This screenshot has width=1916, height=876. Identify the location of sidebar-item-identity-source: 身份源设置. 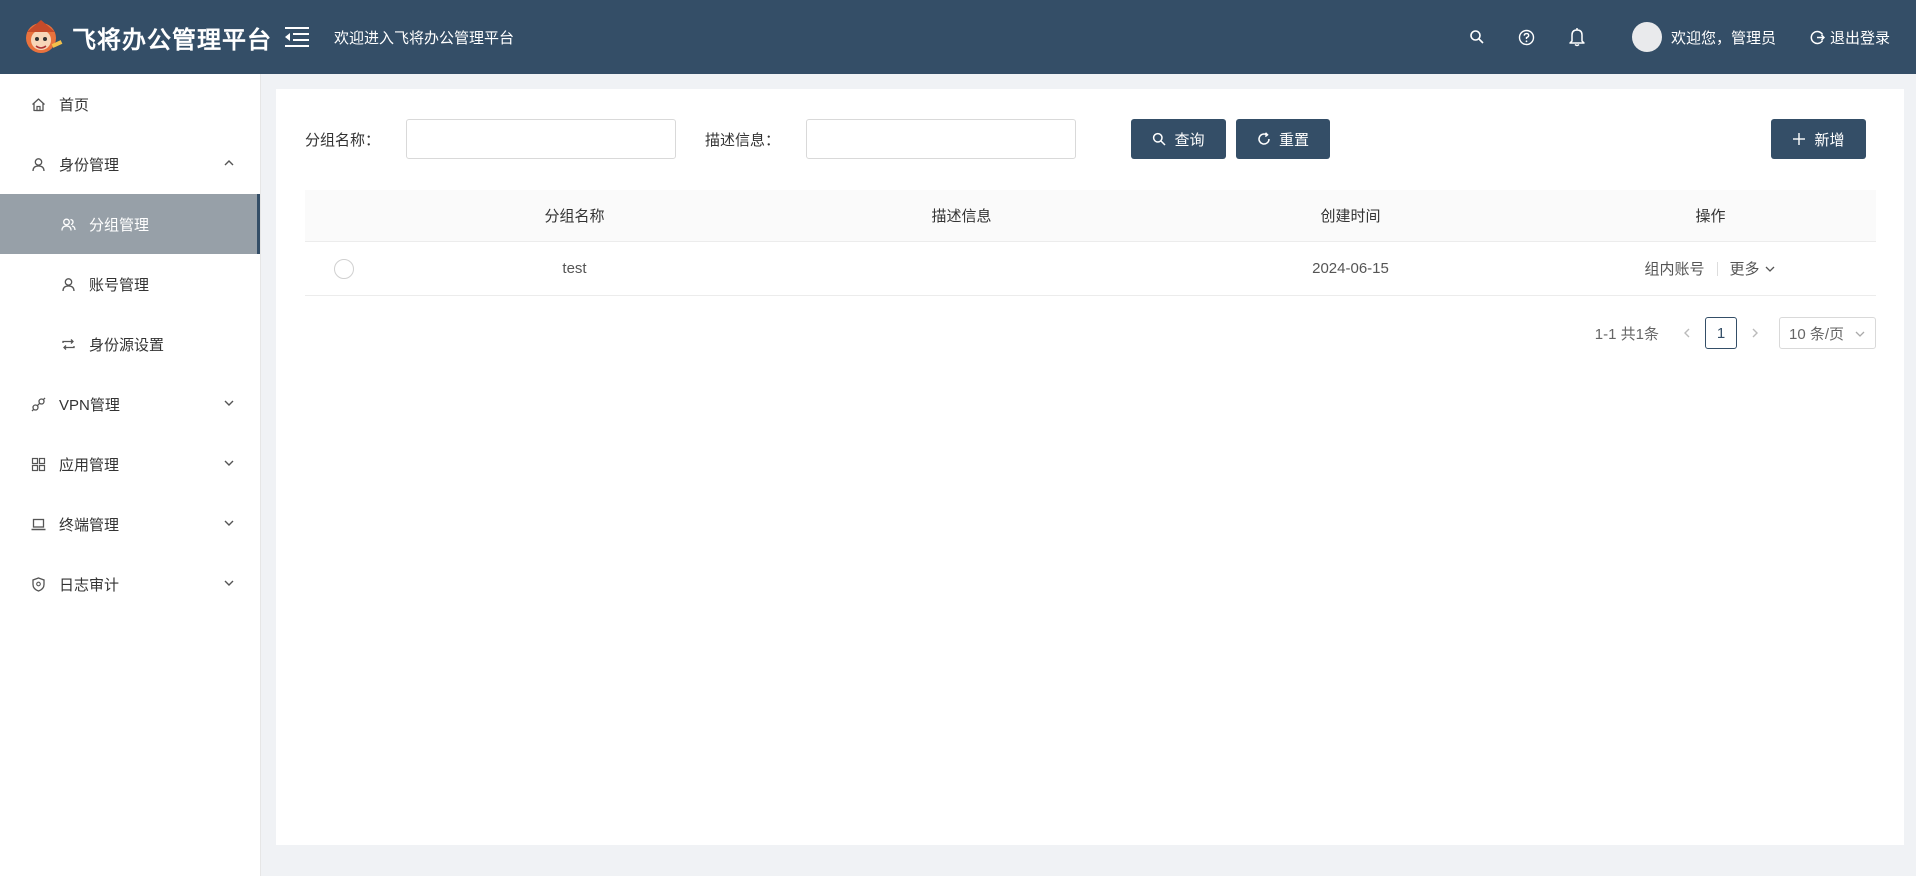
(130, 344).